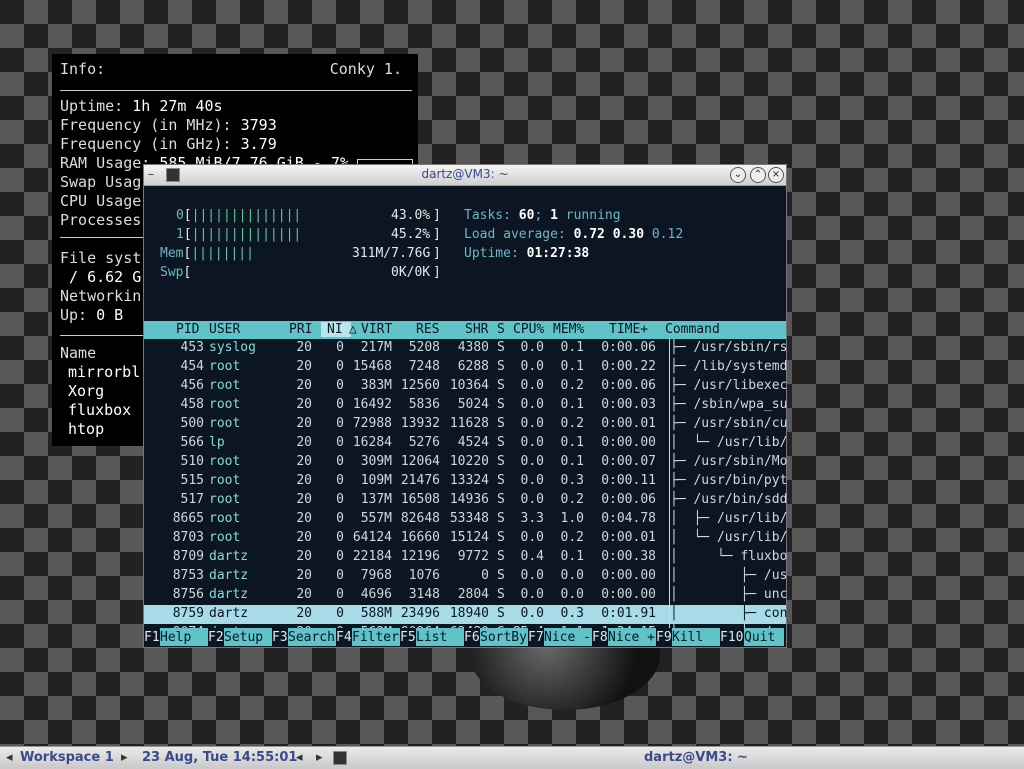 The image size is (1024, 769). I want to click on fkey-sortby-button: SortBy, so click(504, 637).